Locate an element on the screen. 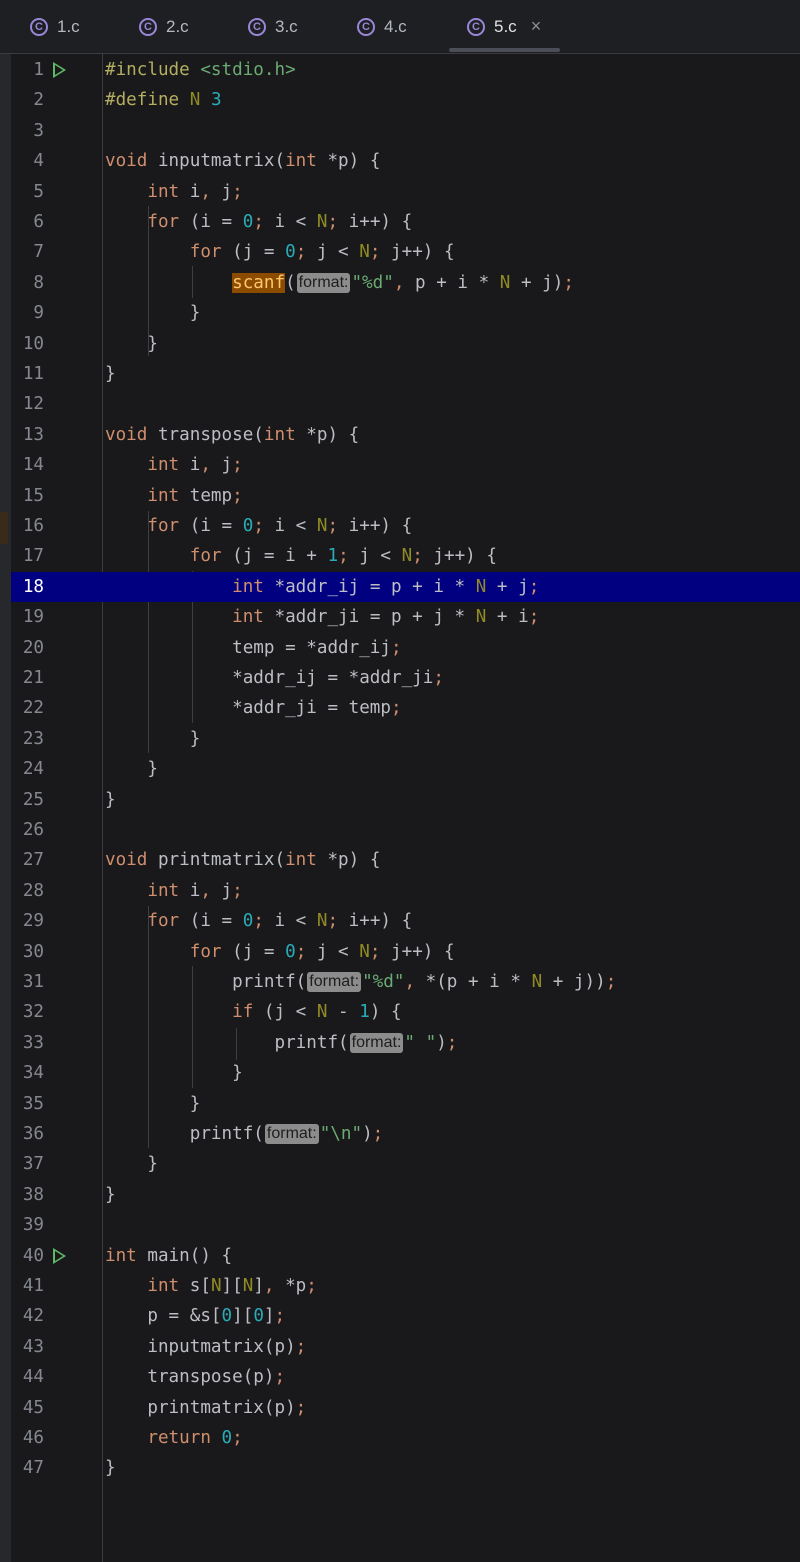 The width and height of the screenshot is (800, 1562). line-number: 2 is located at coordinates (38, 100).